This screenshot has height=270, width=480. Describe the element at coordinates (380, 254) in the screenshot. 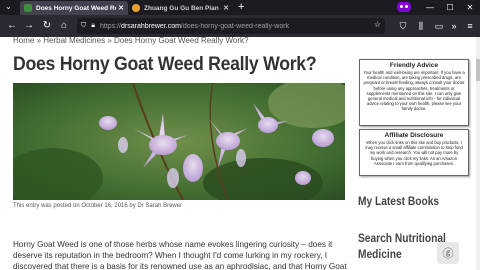

I see `search-heading-line2: Medicine` at that location.